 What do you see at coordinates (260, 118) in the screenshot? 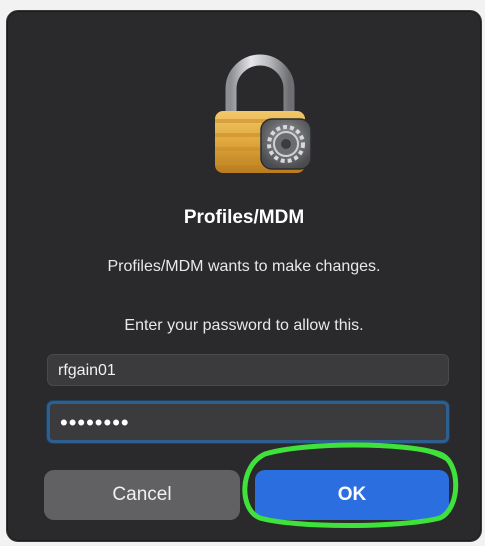
I see `lock-gear-icon` at bounding box center [260, 118].